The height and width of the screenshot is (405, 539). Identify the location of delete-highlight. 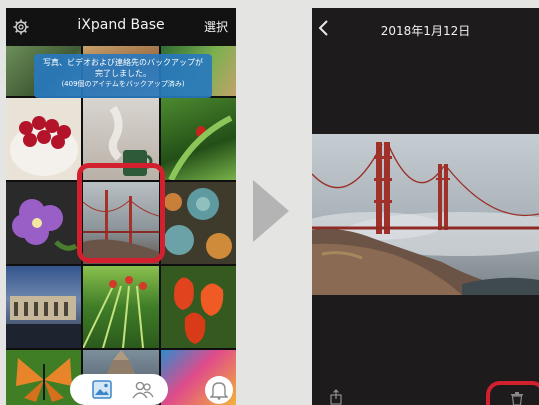
(512, 393).